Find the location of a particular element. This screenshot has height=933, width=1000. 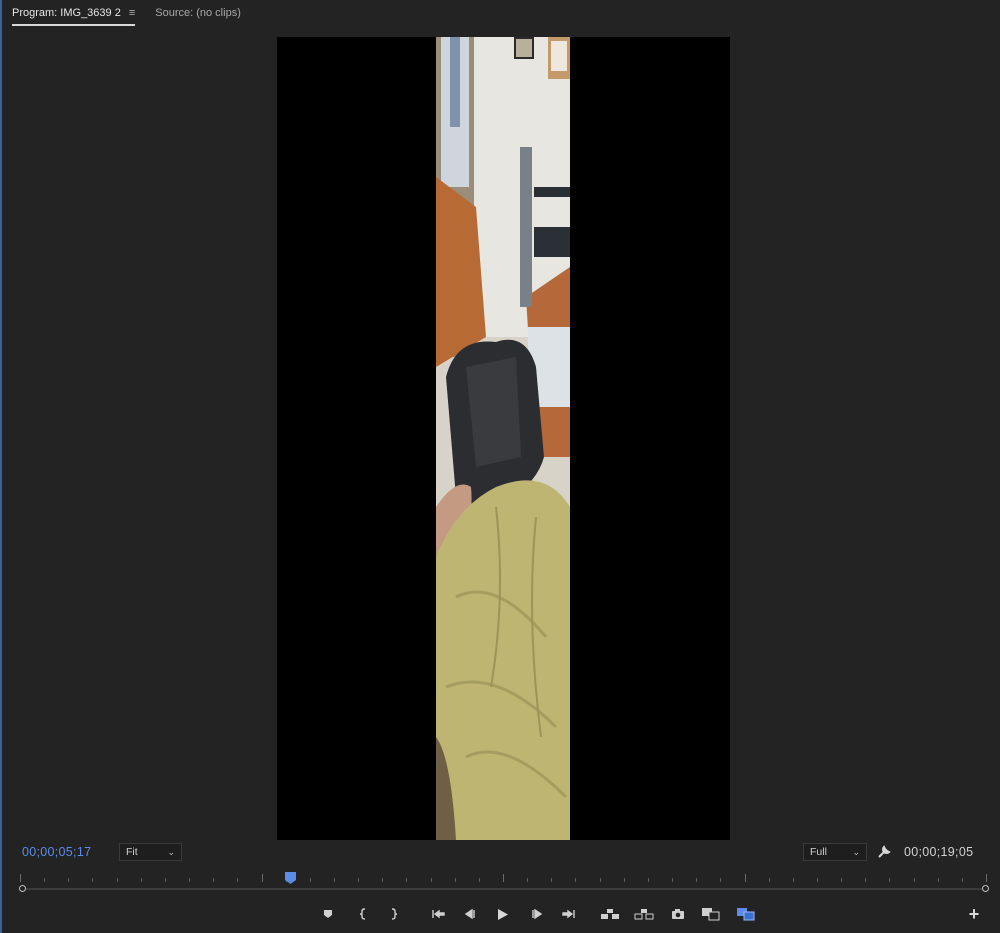

scrollbar-handle-left is located at coordinates (22, 888).